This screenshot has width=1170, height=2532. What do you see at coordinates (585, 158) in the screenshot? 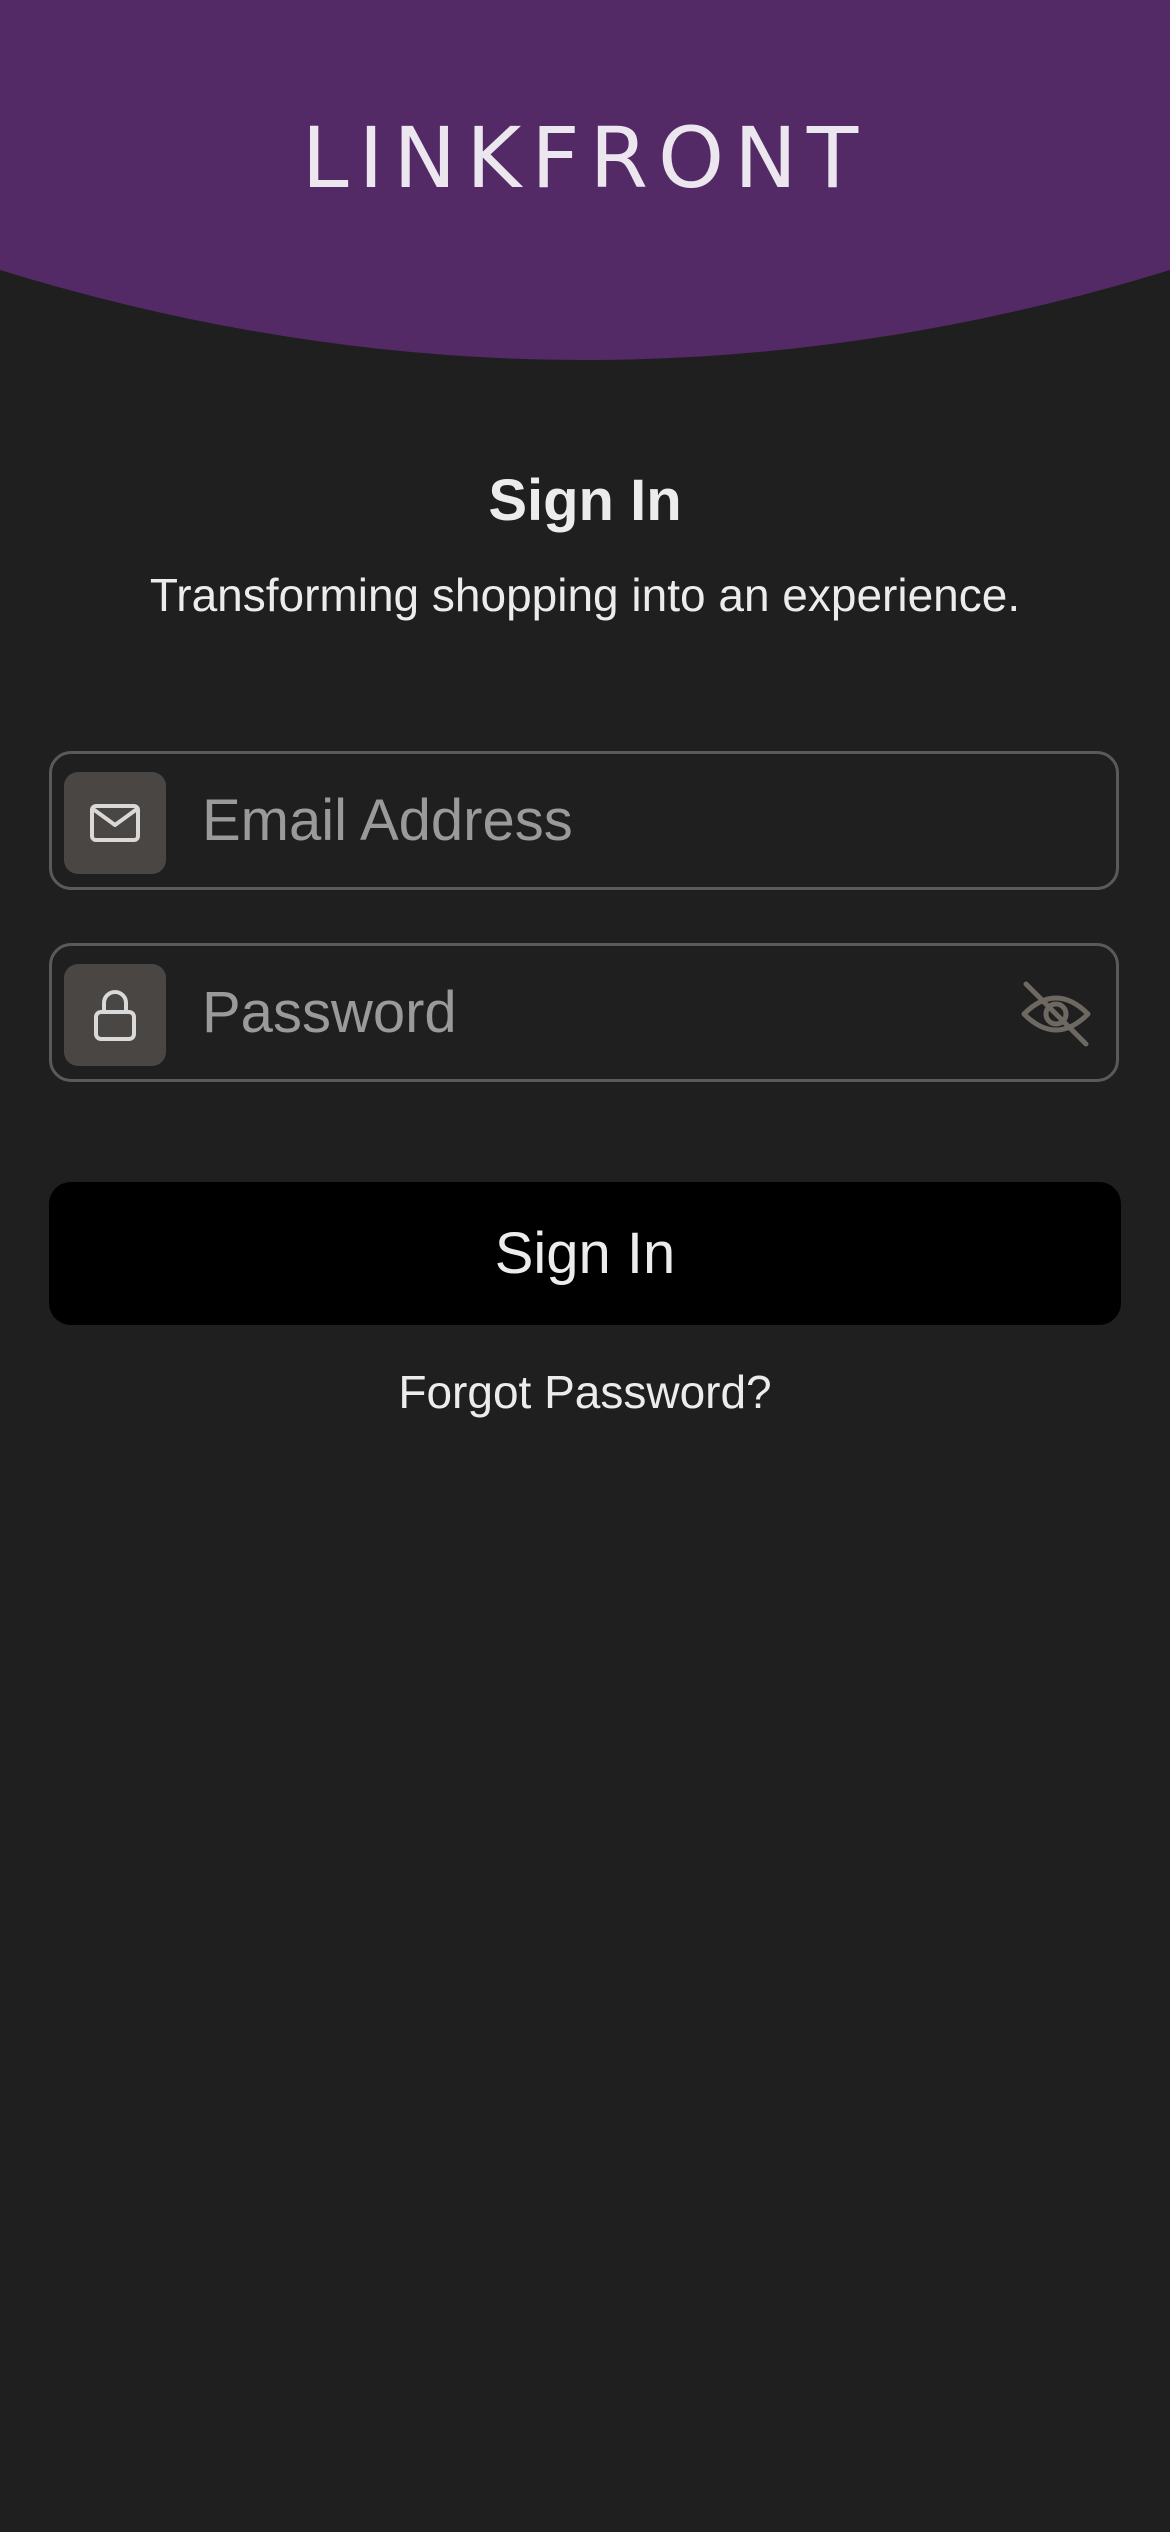
I see `brand-logo: LINKFRONT` at bounding box center [585, 158].